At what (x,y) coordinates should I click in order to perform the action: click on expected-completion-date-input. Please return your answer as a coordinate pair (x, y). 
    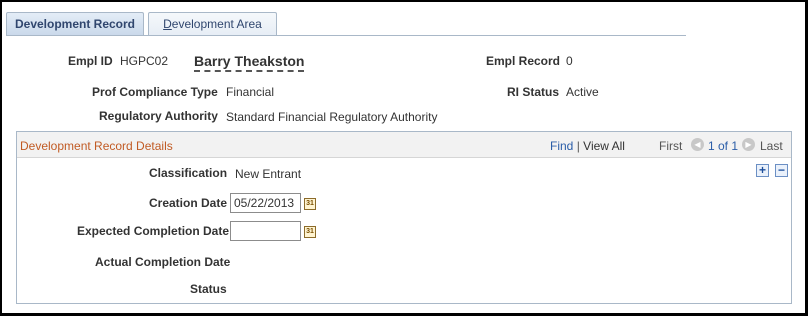
    Looking at the image, I should click on (265, 231).